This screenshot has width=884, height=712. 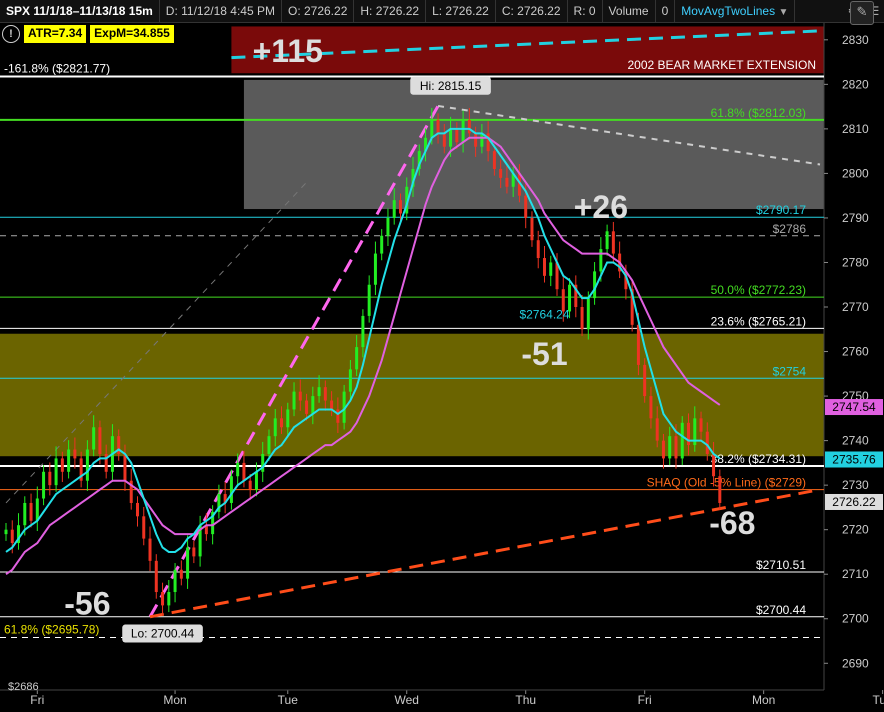 I want to click on date-readout: D: 11/12/18 4:45 PM, so click(x=221, y=11).